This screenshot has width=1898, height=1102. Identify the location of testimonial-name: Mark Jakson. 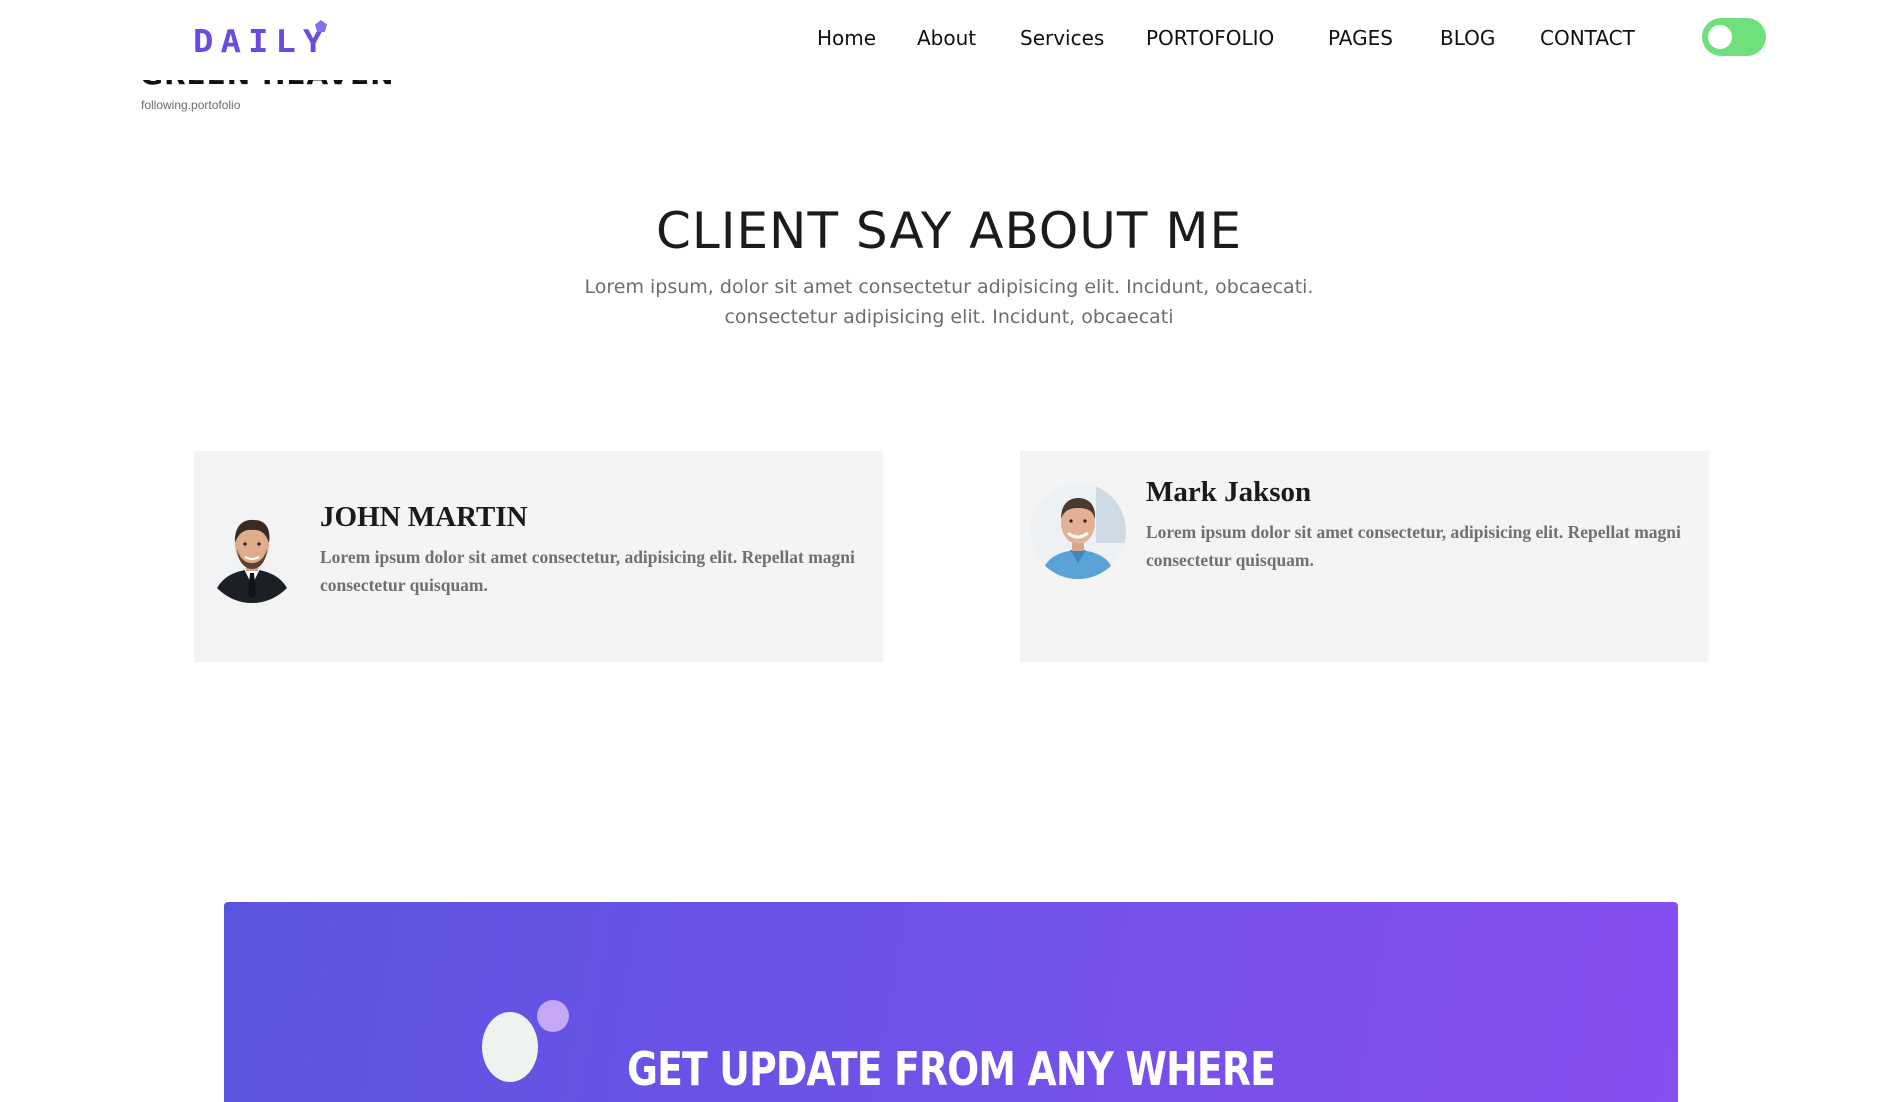
(1229, 492).